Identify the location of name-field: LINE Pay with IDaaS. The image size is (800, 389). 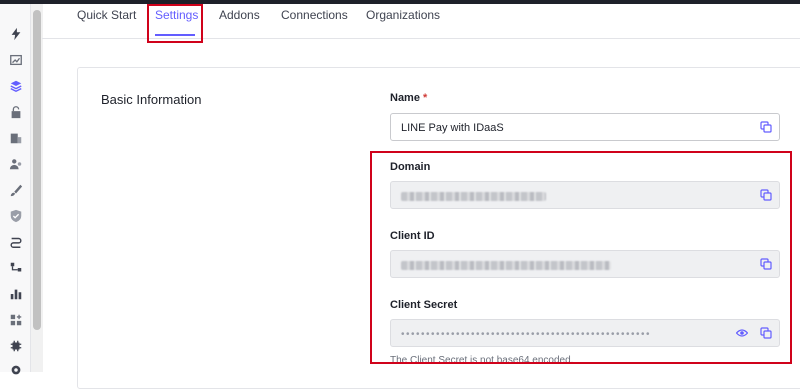
(585, 127).